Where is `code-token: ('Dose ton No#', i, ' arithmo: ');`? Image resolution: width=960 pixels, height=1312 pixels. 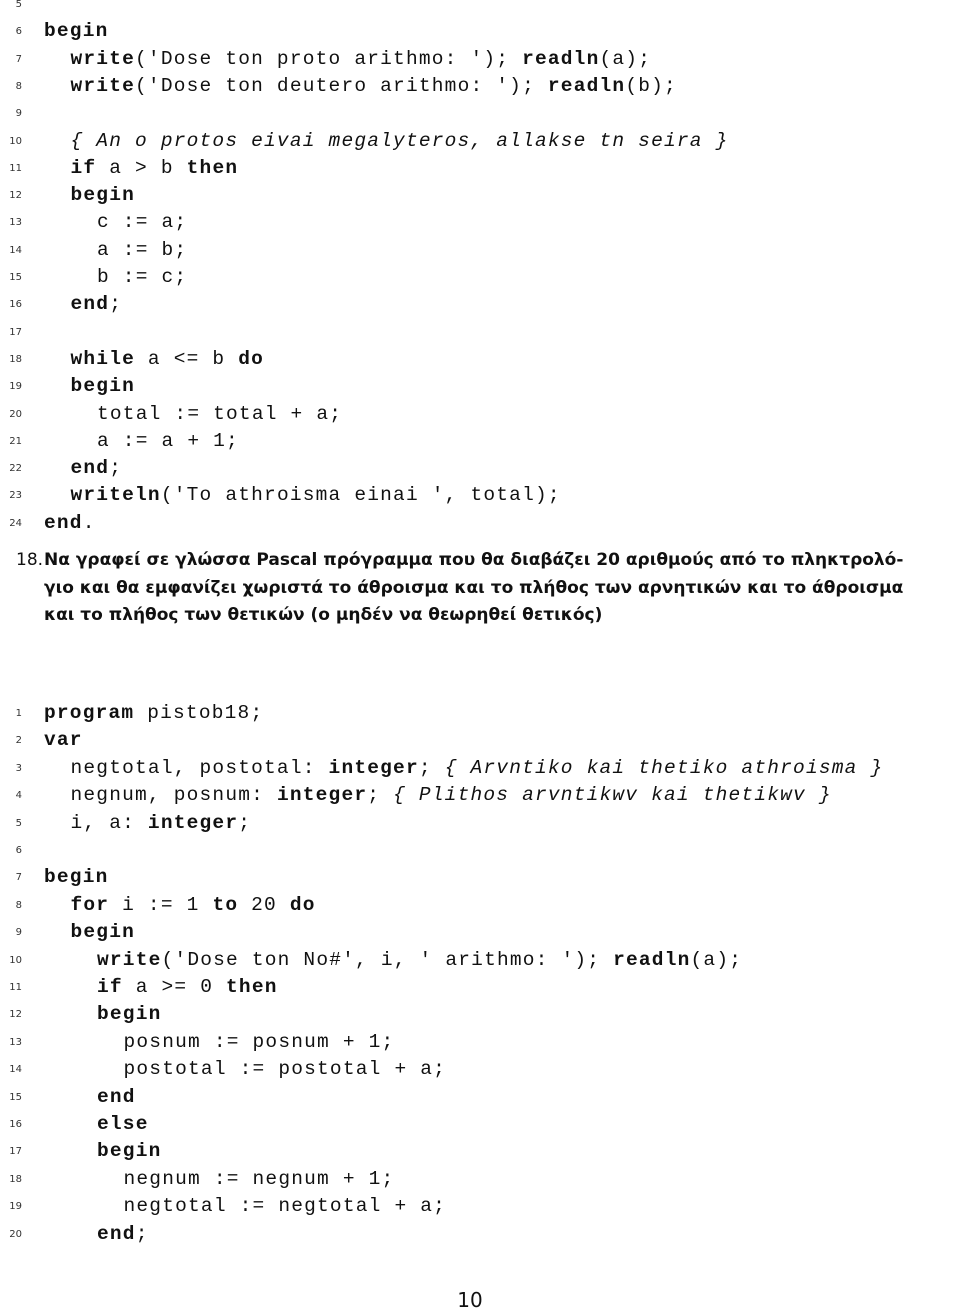 code-token: ('Dose ton No#', i, ' arithmo: '); is located at coordinates (387, 959).